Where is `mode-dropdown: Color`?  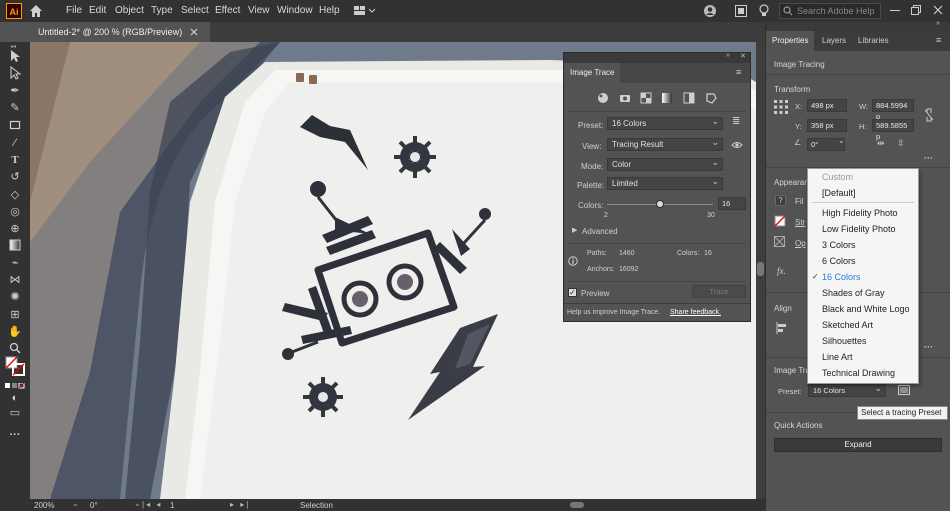 mode-dropdown: Color is located at coordinates (665, 164).